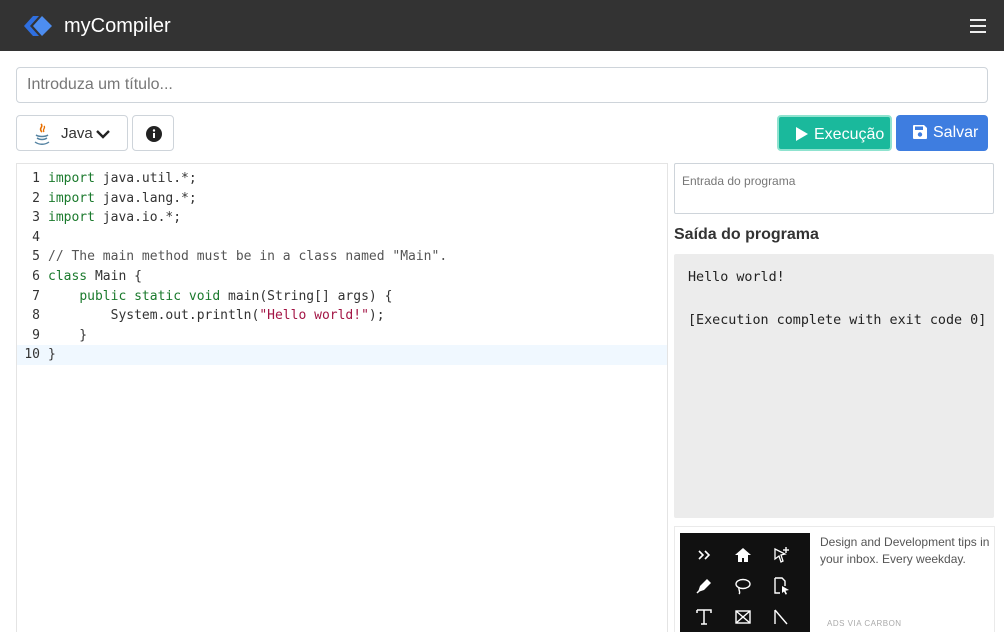 The width and height of the screenshot is (1004, 632). What do you see at coordinates (95, 276) in the screenshot?
I see `code-text: class Main {` at bounding box center [95, 276].